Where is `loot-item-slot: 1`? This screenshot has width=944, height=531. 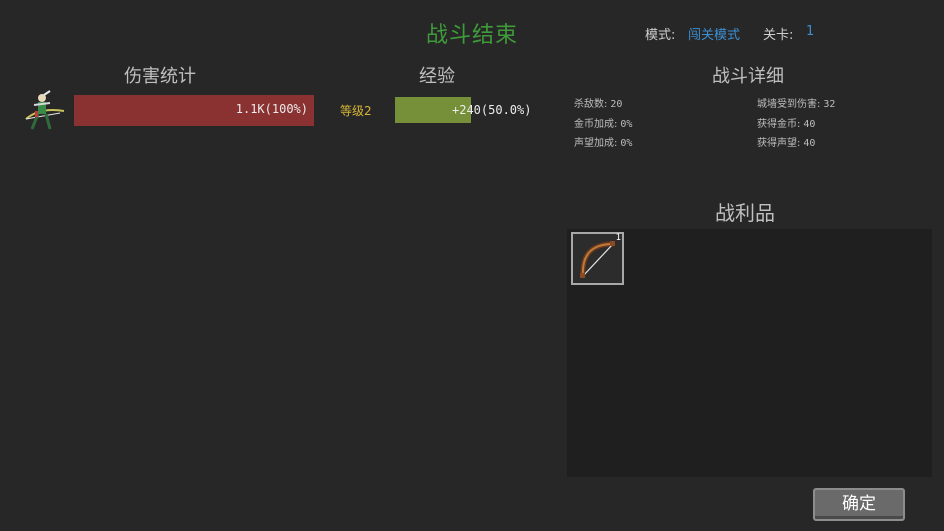 loot-item-slot: 1 is located at coordinates (597, 258).